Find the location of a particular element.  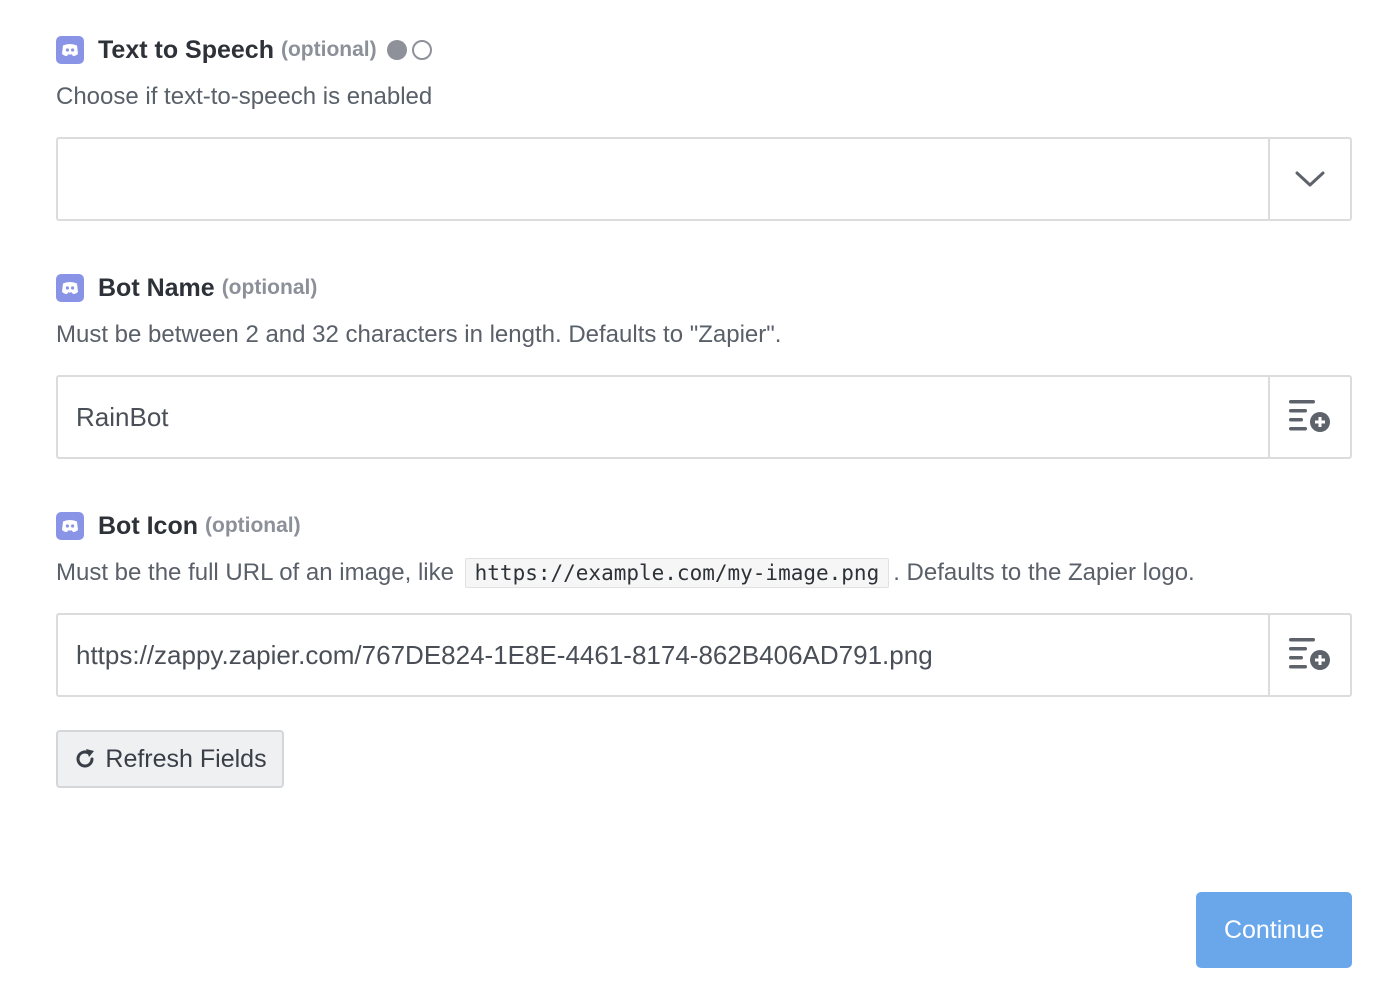

field-help-text: Choose if text-to-speech is enabled is located at coordinates (244, 96).